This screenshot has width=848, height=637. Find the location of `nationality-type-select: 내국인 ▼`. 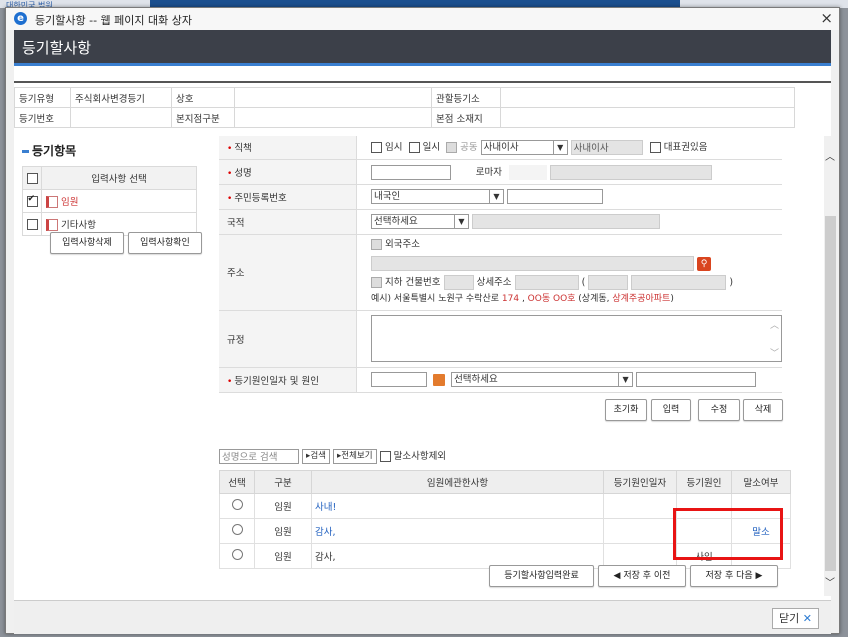

nationality-type-select: 내국인 ▼ is located at coordinates (437, 196).